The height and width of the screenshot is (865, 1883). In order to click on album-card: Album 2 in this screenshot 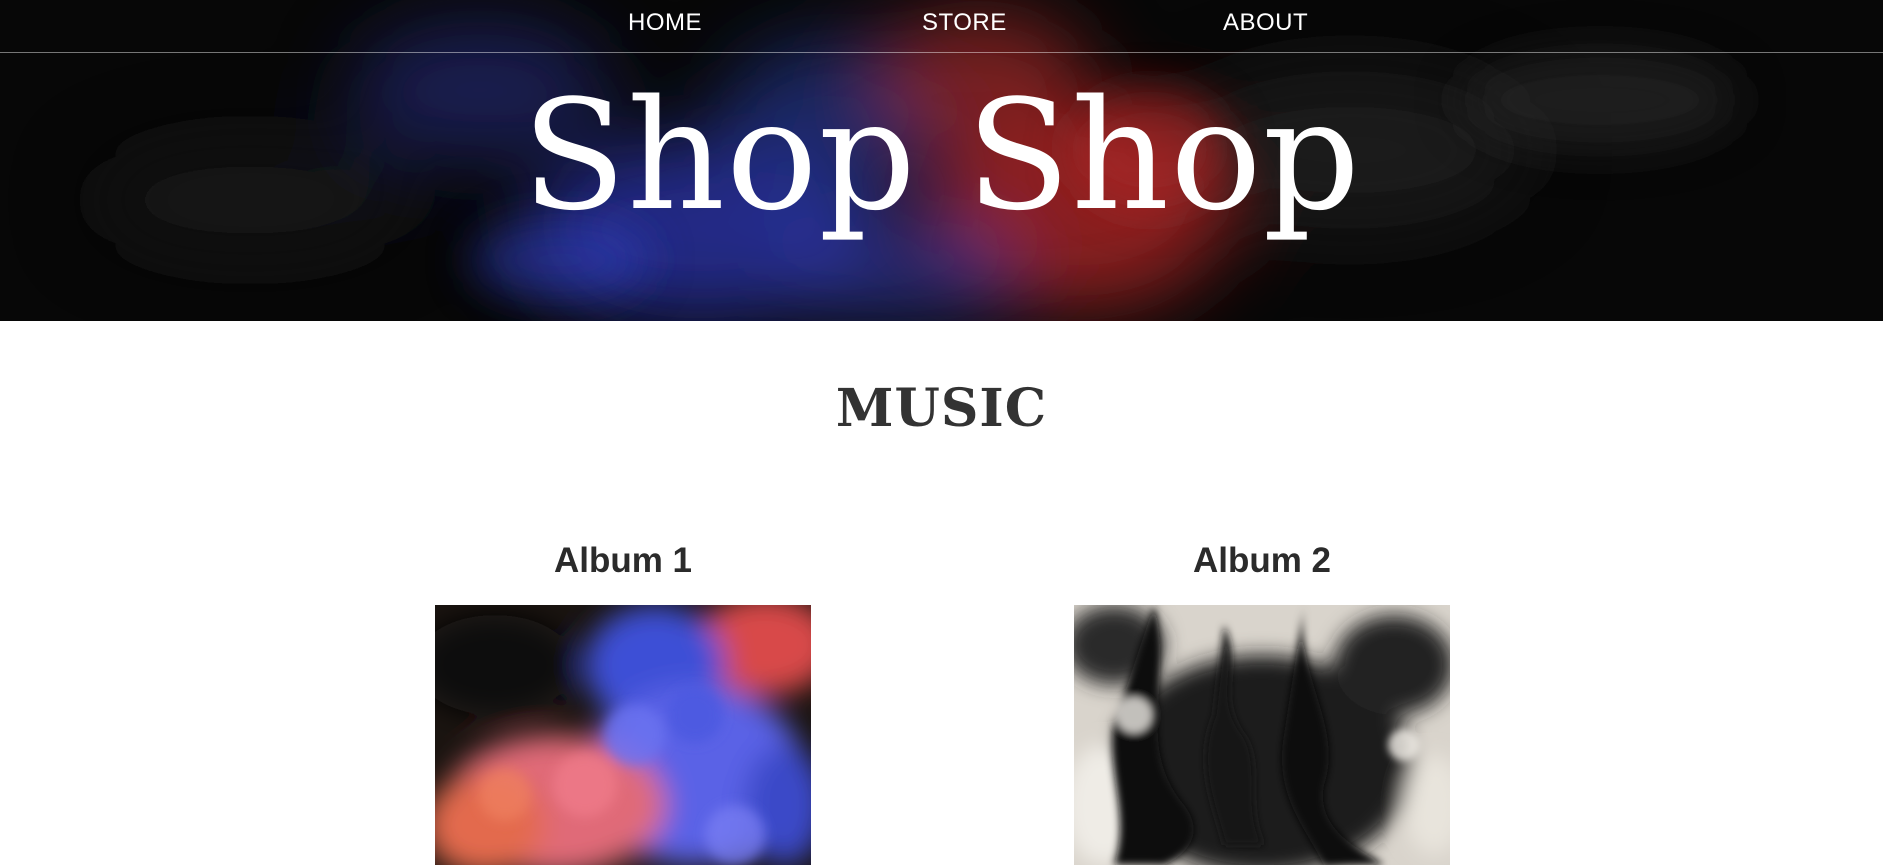, I will do `click(1262, 700)`.